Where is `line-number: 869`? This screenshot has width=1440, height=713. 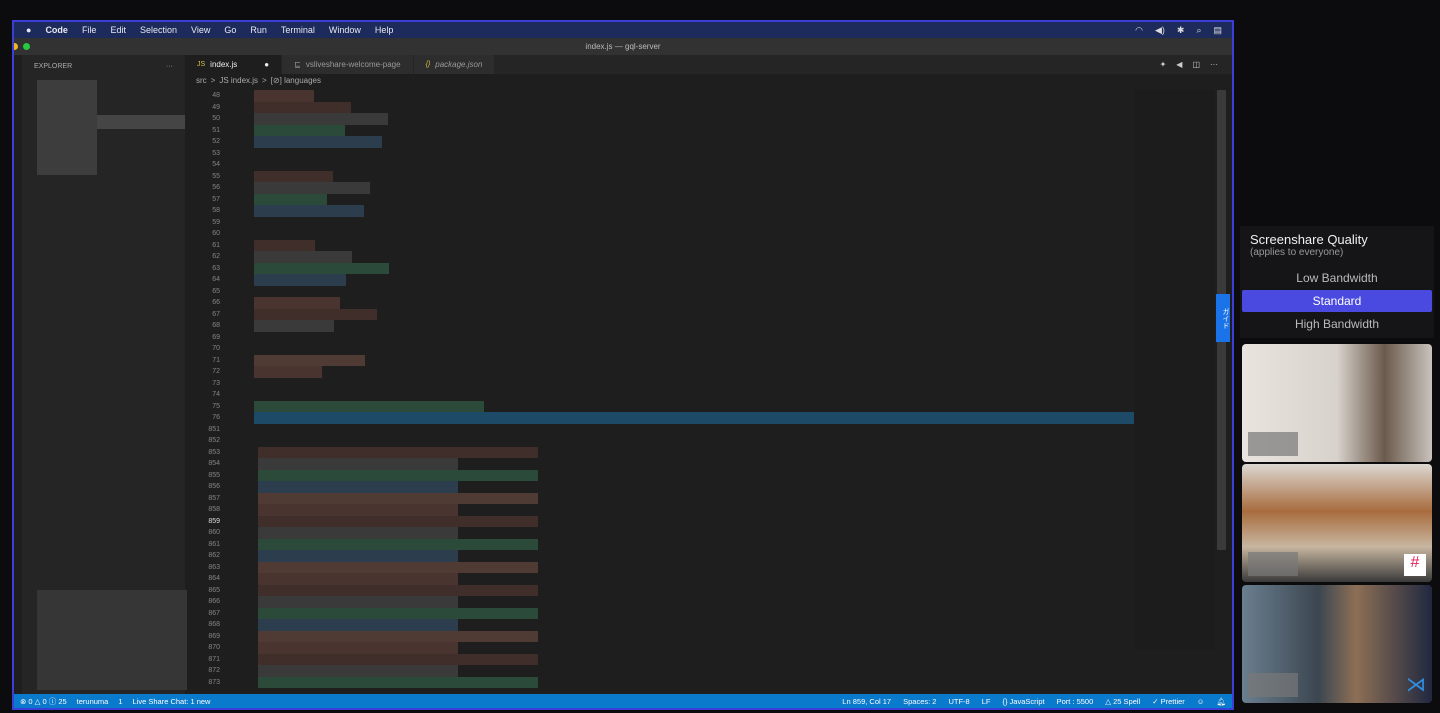
line-number: 869 is located at coordinates (214, 636).